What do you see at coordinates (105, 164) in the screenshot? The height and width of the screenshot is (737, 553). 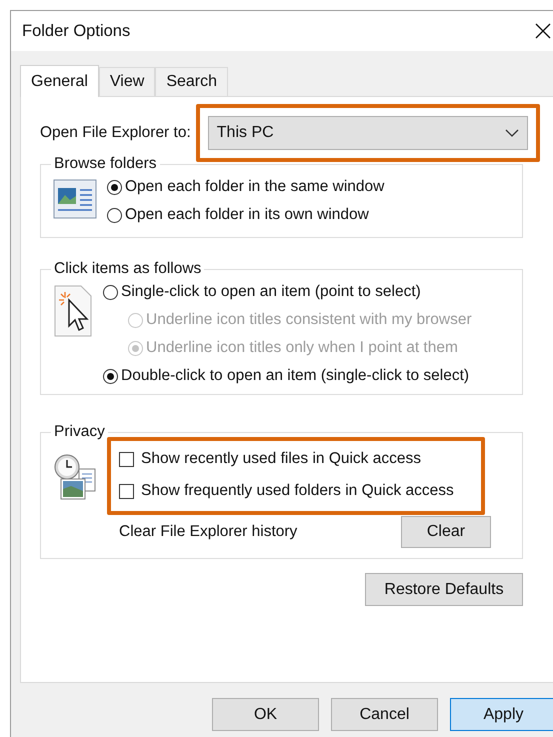 I see `group-title: Browse folders` at bounding box center [105, 164].